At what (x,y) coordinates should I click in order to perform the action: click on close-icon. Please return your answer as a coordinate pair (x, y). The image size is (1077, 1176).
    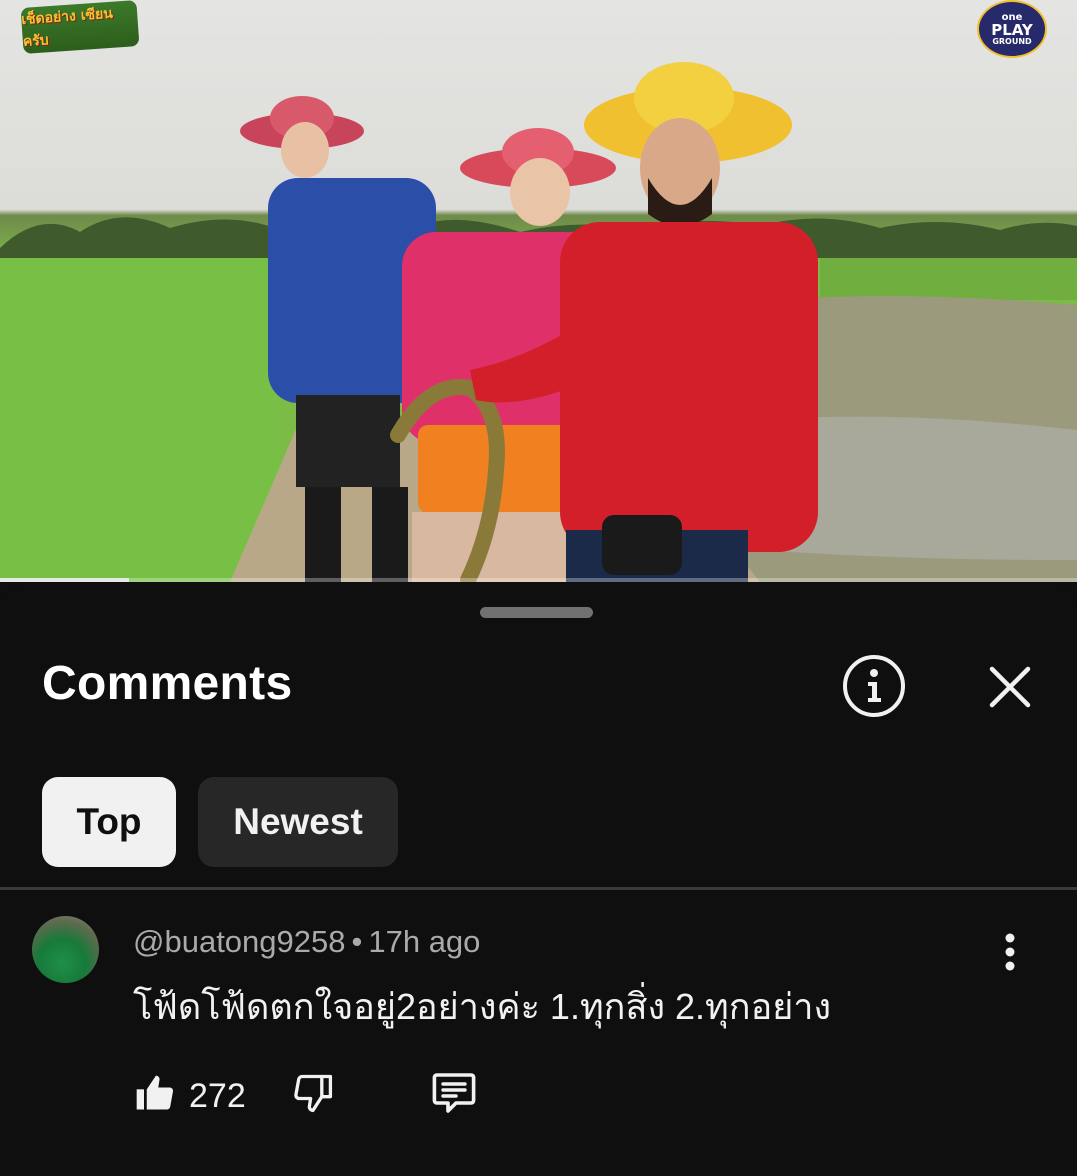
    Looking at the image, I should click on (1010, 687).